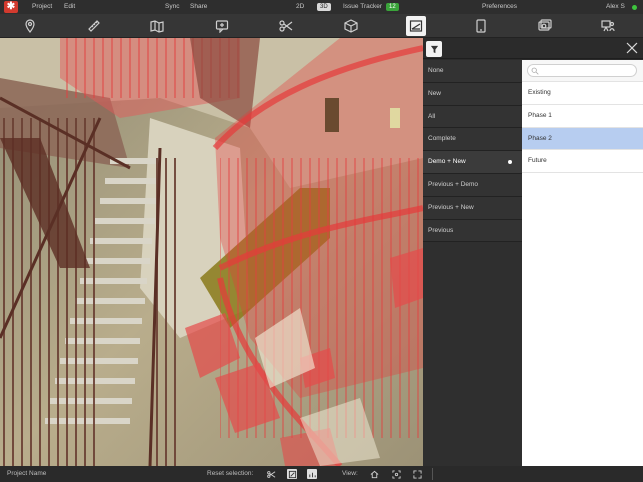 This screenshot has width=643, height=482. Describe the element at coordinates (472, 231) in the screenshot. I see `phase-filter-previous: Previous` at that location.